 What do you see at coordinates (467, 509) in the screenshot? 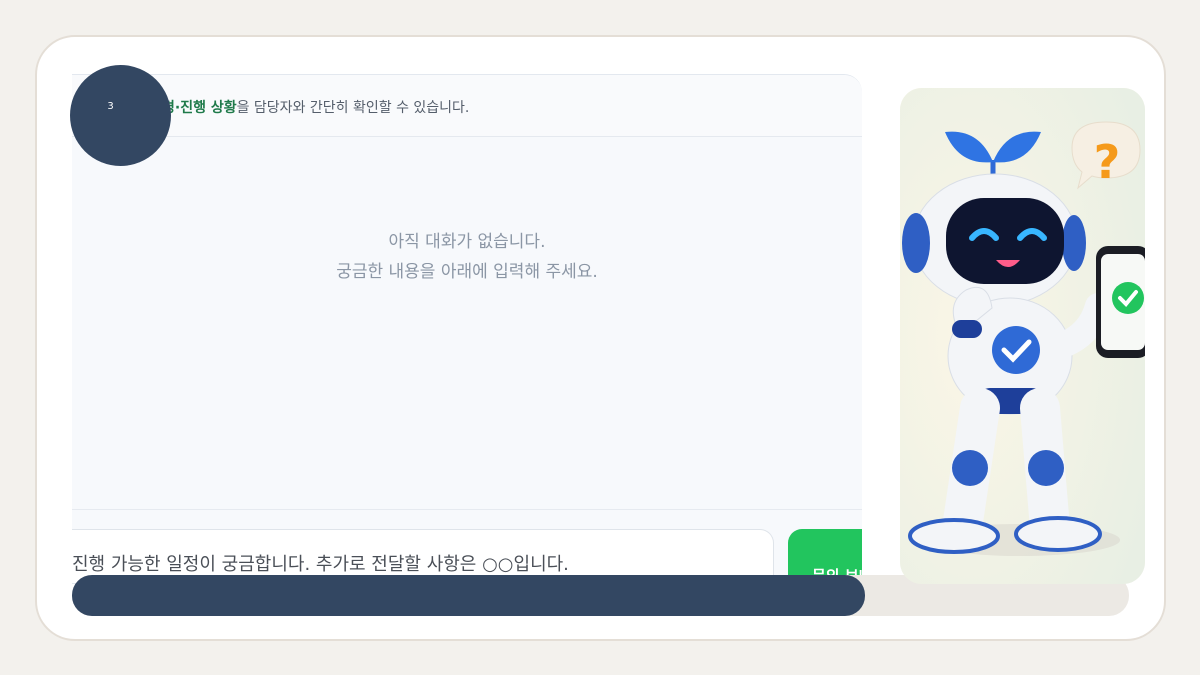
I see `composer-divider` at bounding box center [467, 509].